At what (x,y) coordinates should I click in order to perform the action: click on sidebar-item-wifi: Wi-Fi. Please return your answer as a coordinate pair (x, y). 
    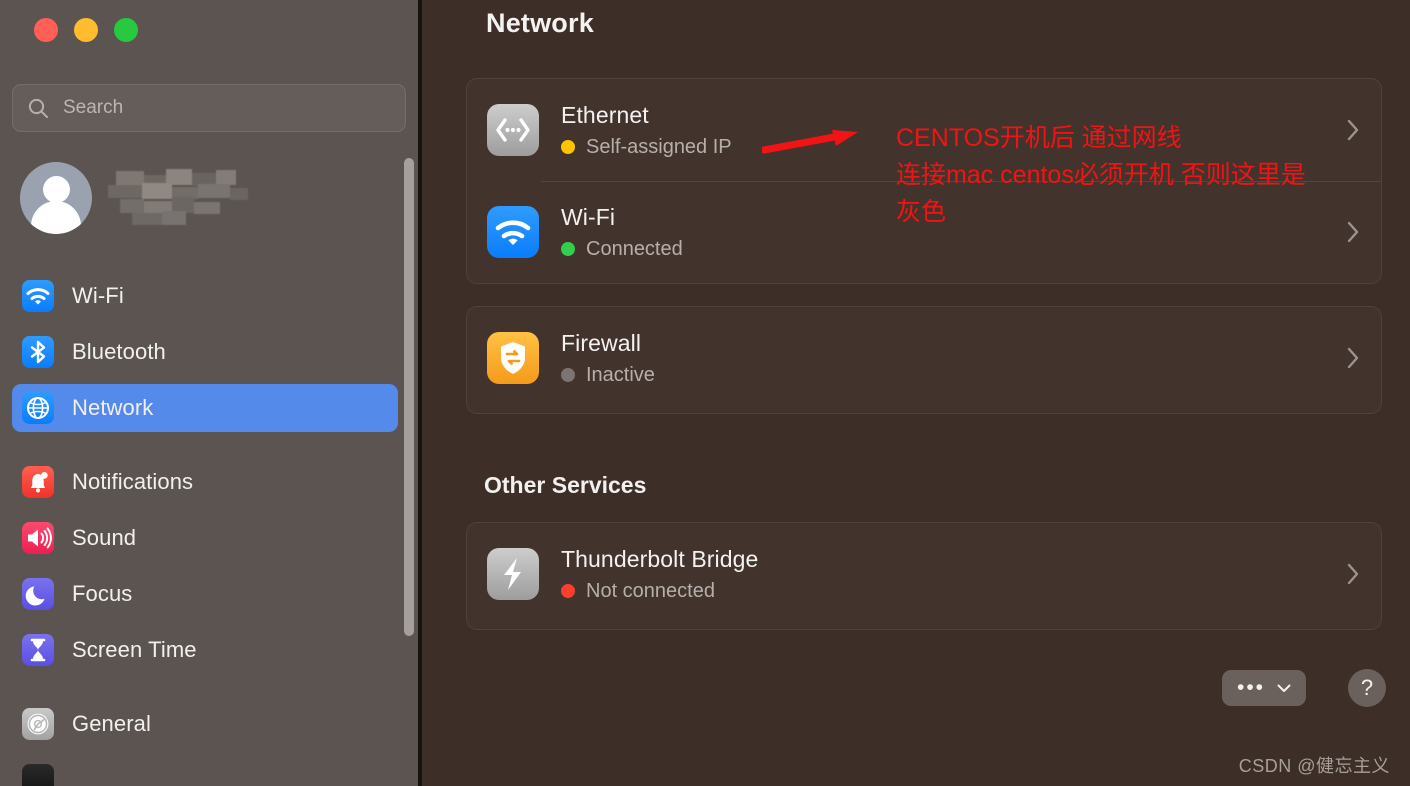
    Looking at the image, I should click on (205, 296).